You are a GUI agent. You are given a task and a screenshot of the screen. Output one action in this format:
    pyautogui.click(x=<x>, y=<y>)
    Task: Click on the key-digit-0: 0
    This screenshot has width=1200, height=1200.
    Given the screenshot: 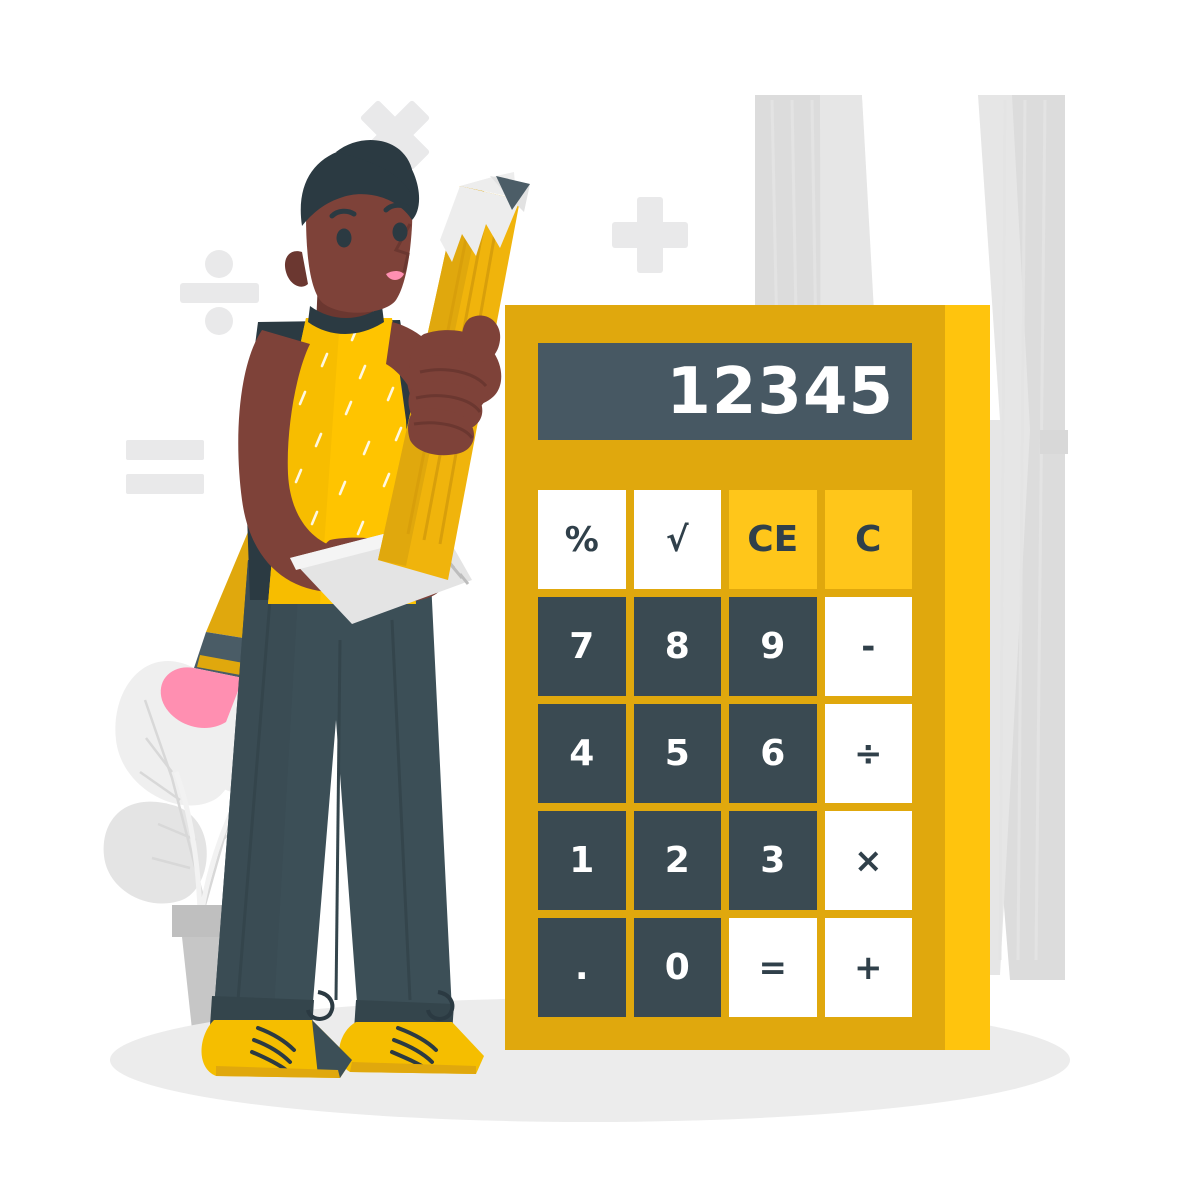 What is the action you would take?
    pyautogui.click(x=677, y=967)
    